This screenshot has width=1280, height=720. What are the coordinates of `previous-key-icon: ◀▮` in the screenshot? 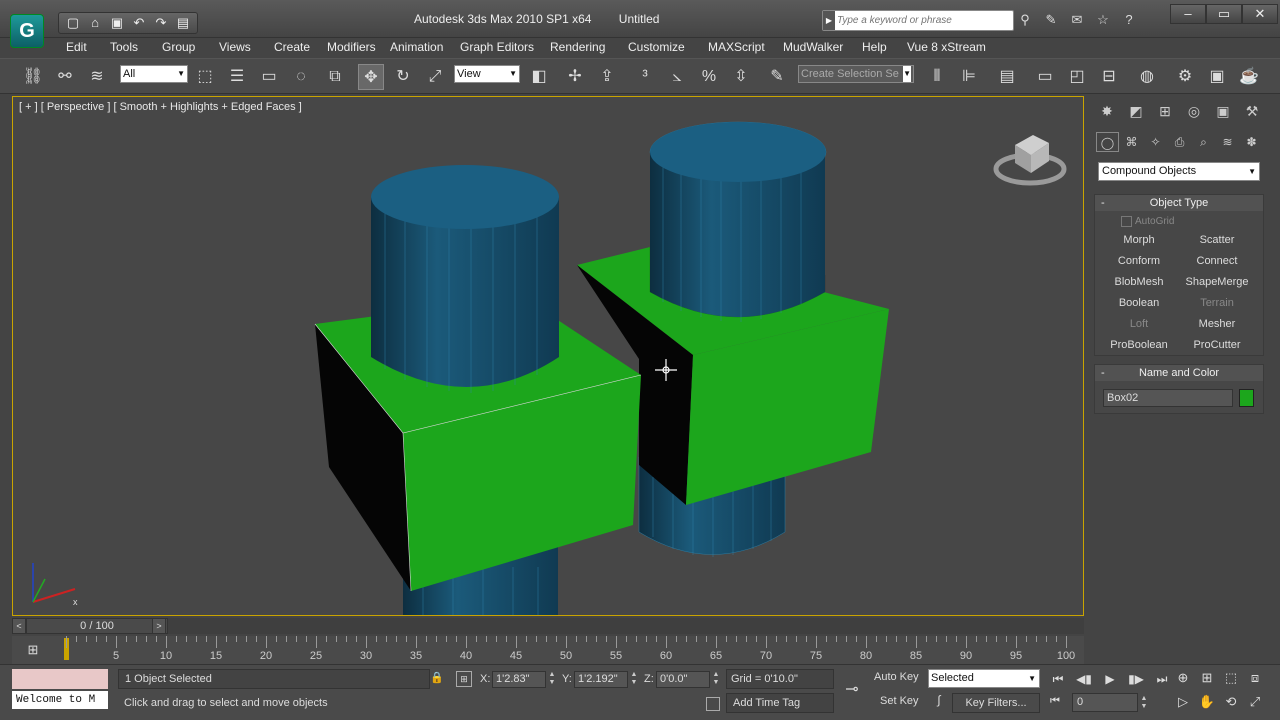 It's located at (1084, 679).